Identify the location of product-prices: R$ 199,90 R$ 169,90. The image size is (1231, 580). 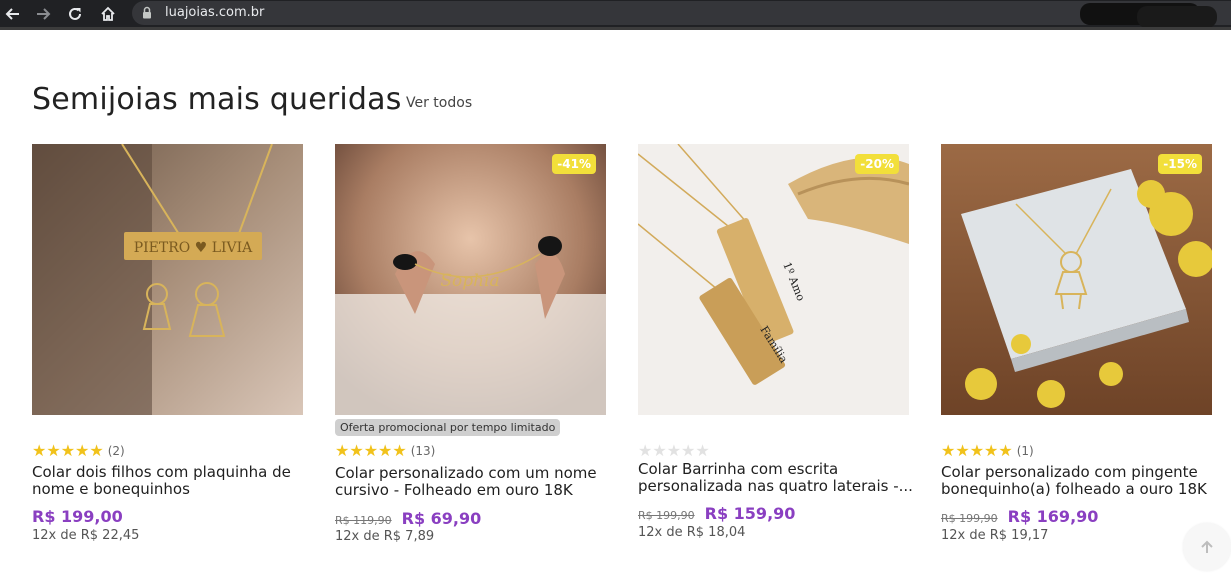
(1019, 516).